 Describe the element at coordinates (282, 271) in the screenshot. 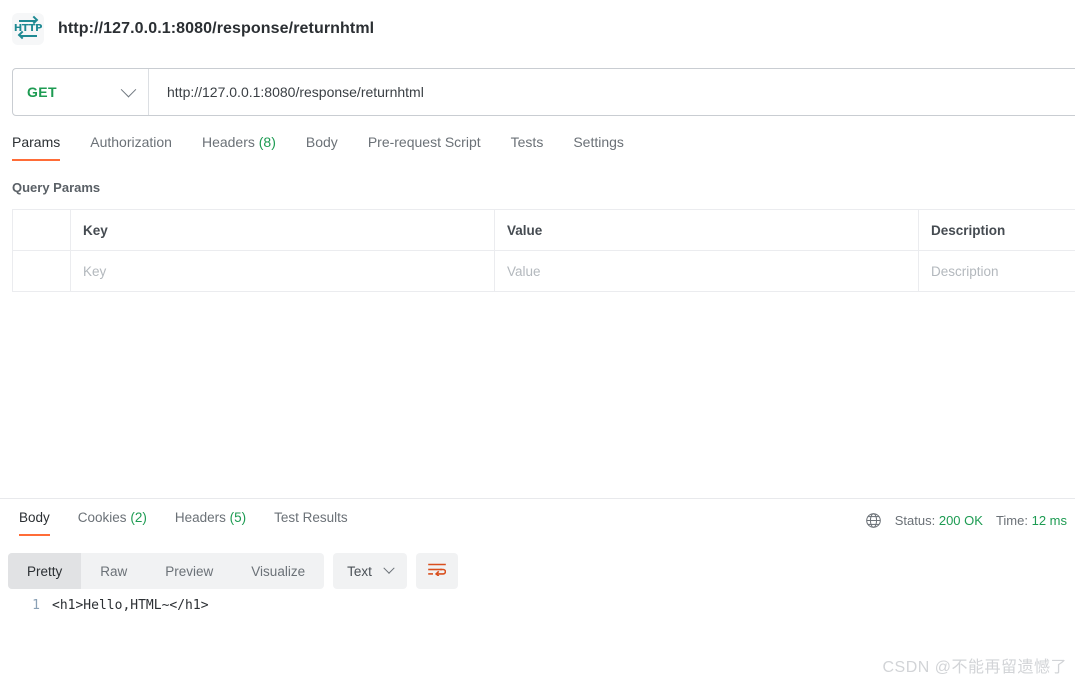

I see `param-key-input: Key` at that location.